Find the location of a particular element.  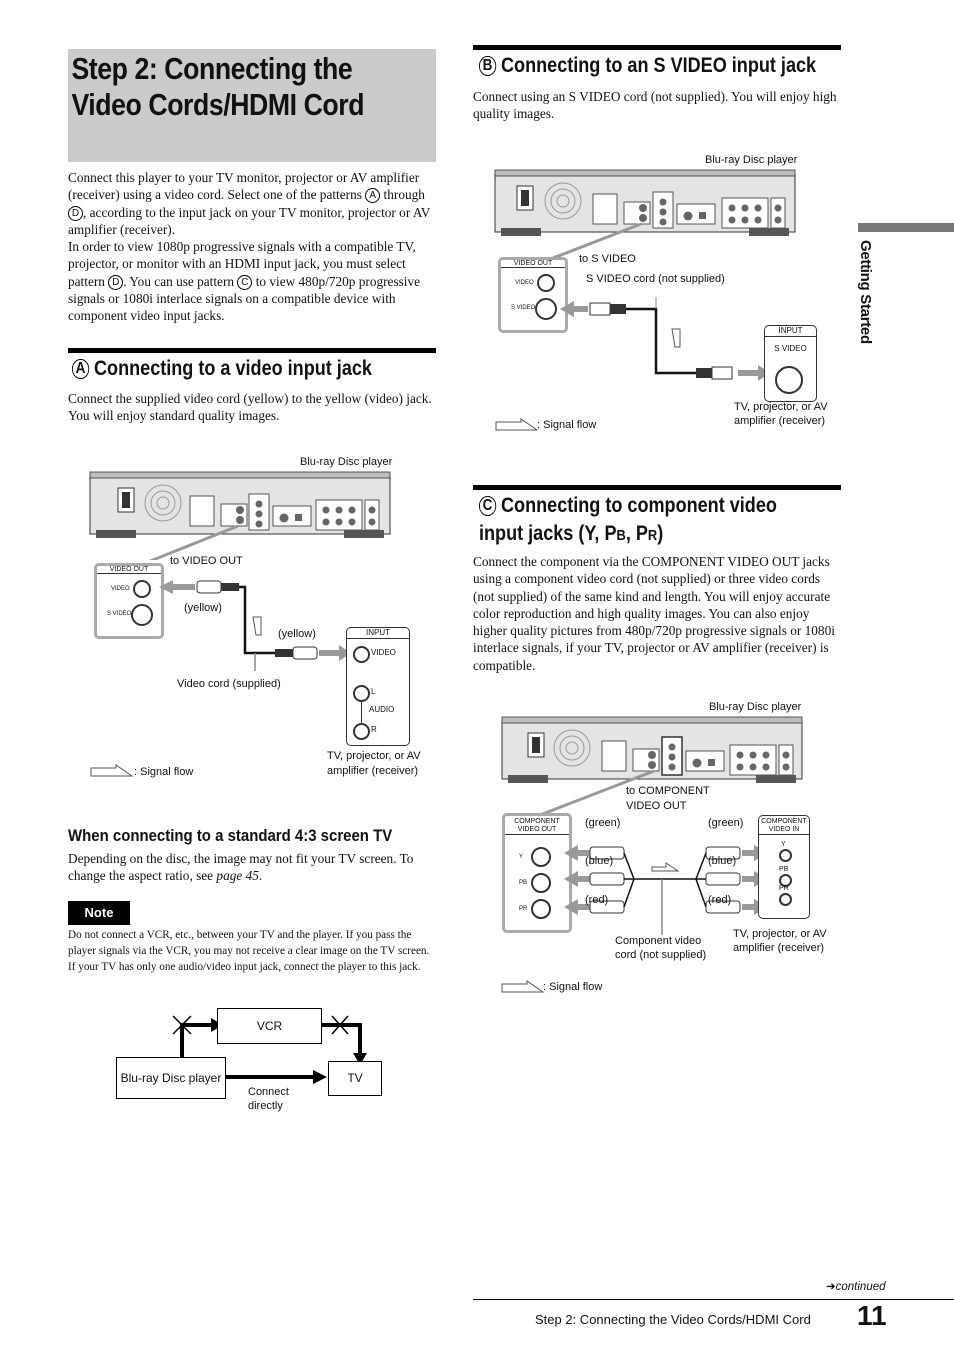

page-45-link: page 45 is located at coordinates (237, 875).